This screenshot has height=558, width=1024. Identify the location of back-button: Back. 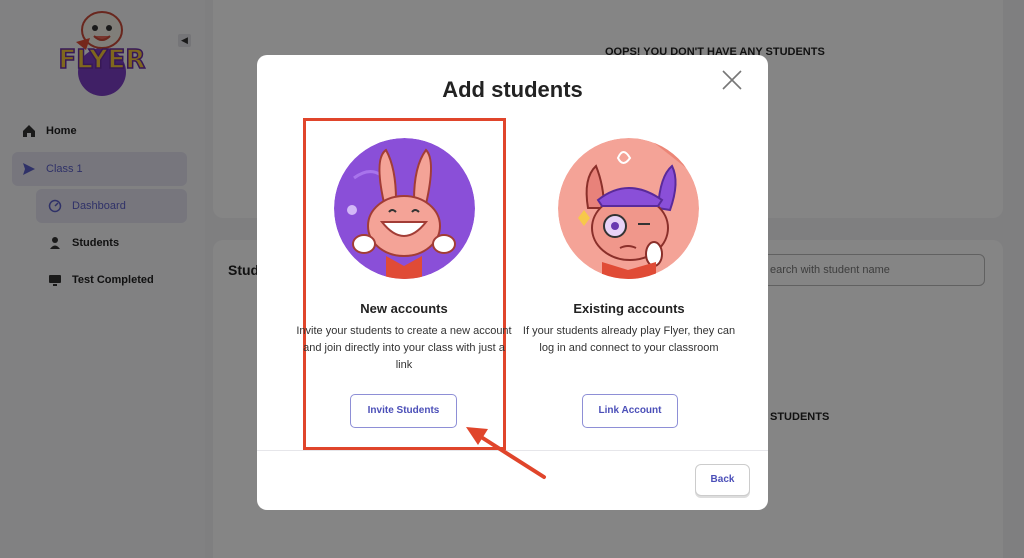
(722, 480).